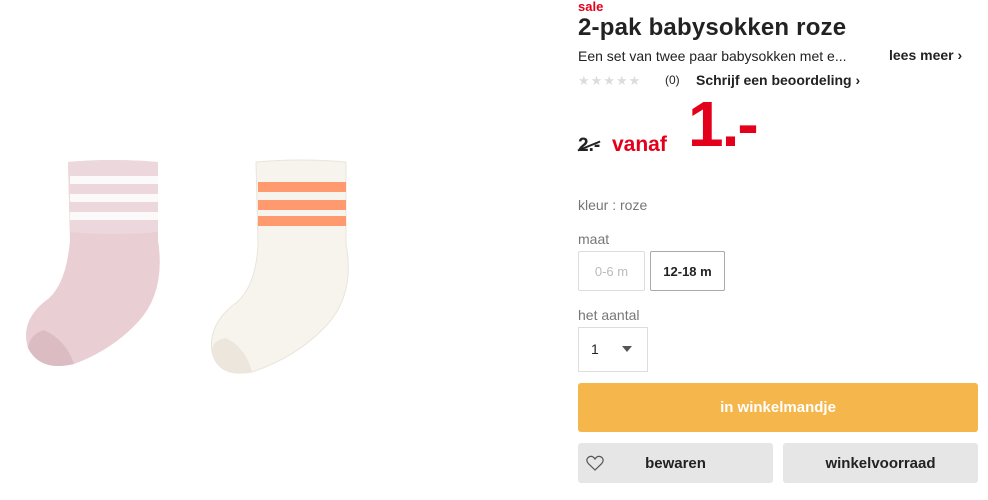  I want to click on size-label: maat, so click(594, 239).